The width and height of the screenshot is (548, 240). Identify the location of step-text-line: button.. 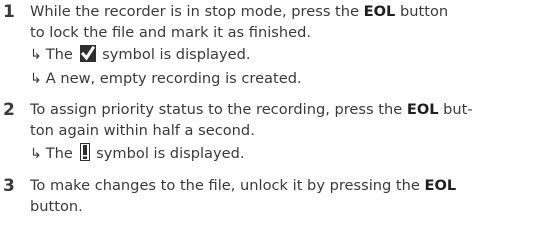
(56, 206).